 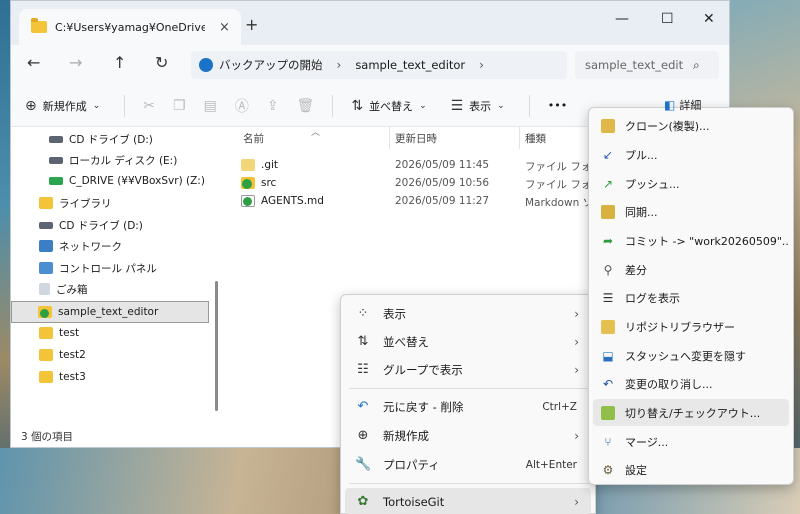 What do you see at coordinates (468, 341) in the screenshot?
I see `menu-item-sort: ⇅ 並べ替え ›` at bounding box center [468, 341].